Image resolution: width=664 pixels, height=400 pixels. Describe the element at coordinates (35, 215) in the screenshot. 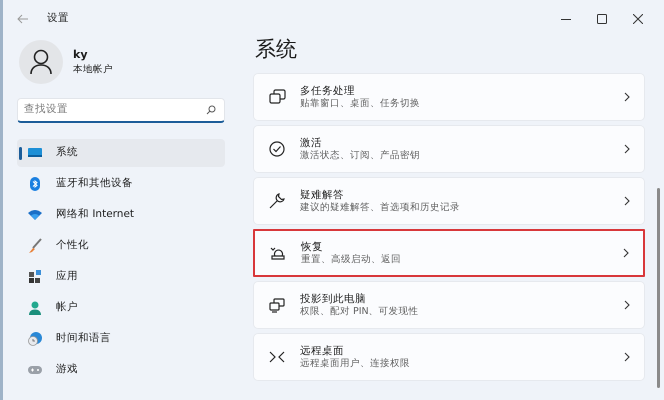

I see `wifi-icon` at that location.